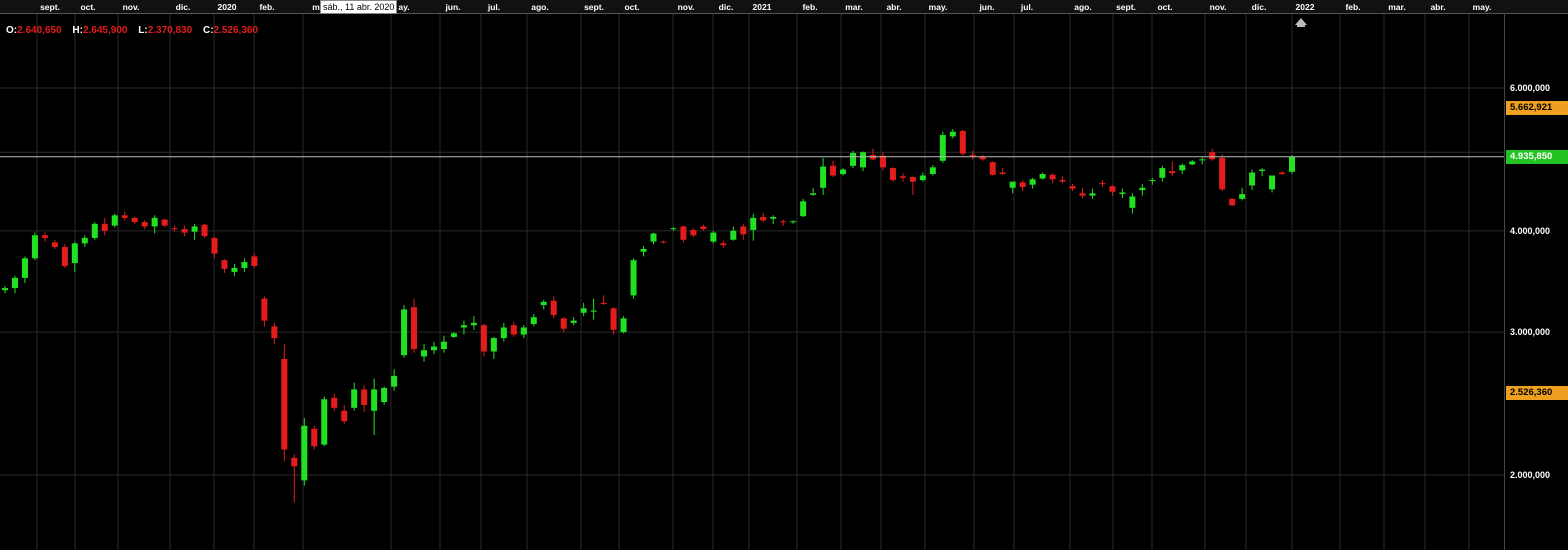 The image size is (1568, 550). I want to click on x-tick-label: ago., so click(1082, 7).